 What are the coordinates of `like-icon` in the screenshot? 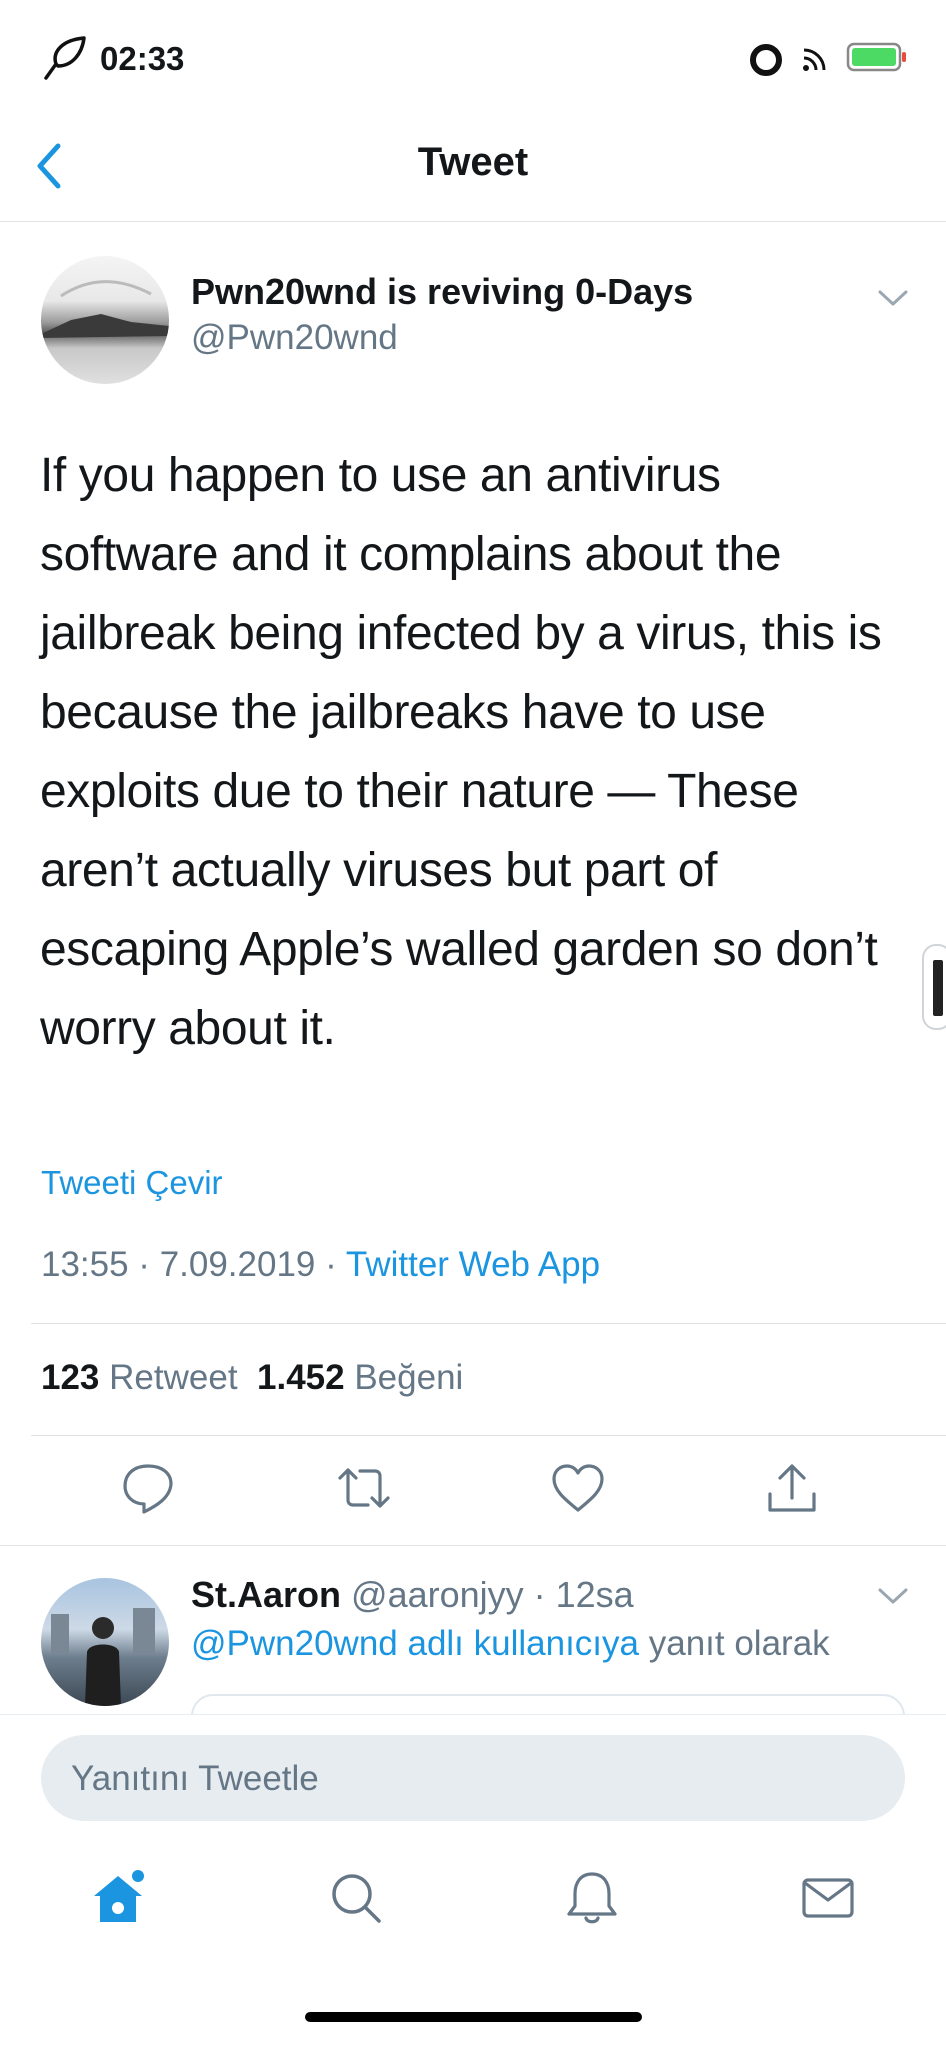 It's located at (578, 1488).